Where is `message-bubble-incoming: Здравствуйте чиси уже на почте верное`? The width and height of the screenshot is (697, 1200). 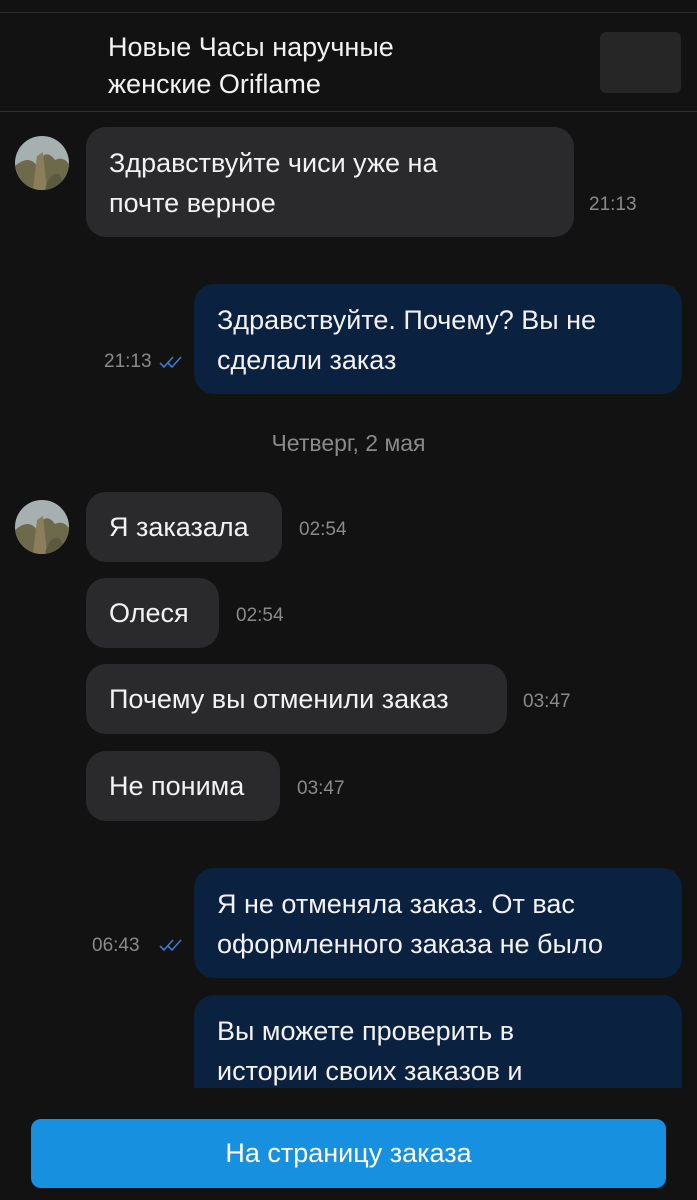 message-bubble-incoming: Здравствуйте чиси уже на почте верное is located at coordinates (330, 182).